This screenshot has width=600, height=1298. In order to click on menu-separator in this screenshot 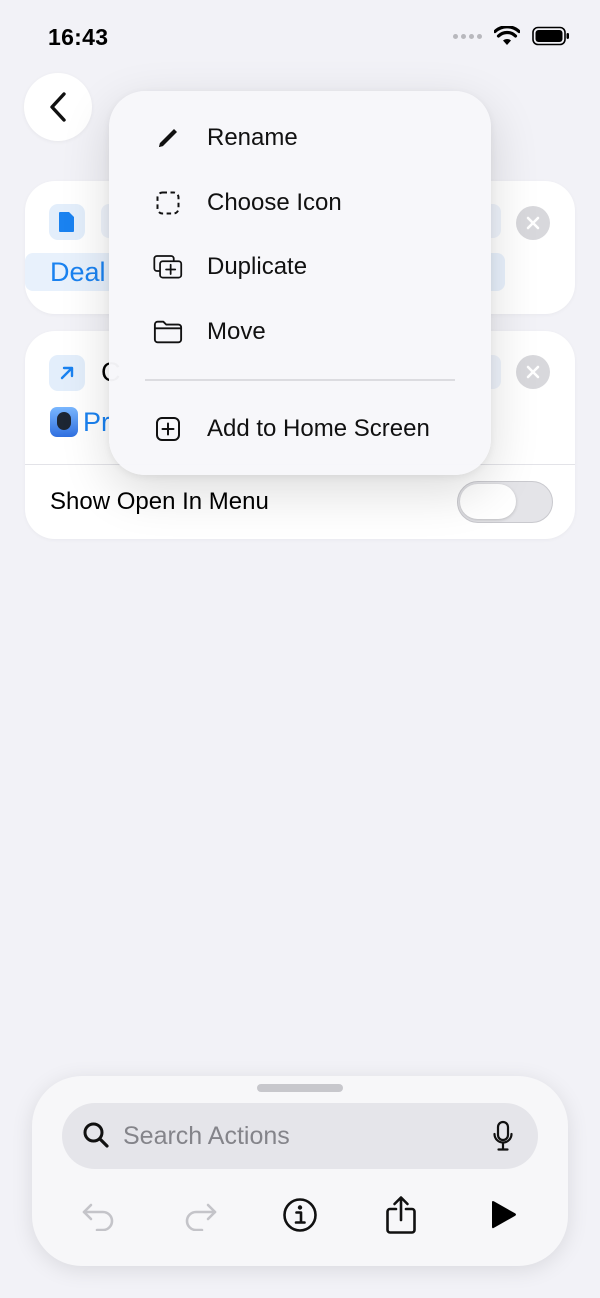, I will do `click(300, 380)`.